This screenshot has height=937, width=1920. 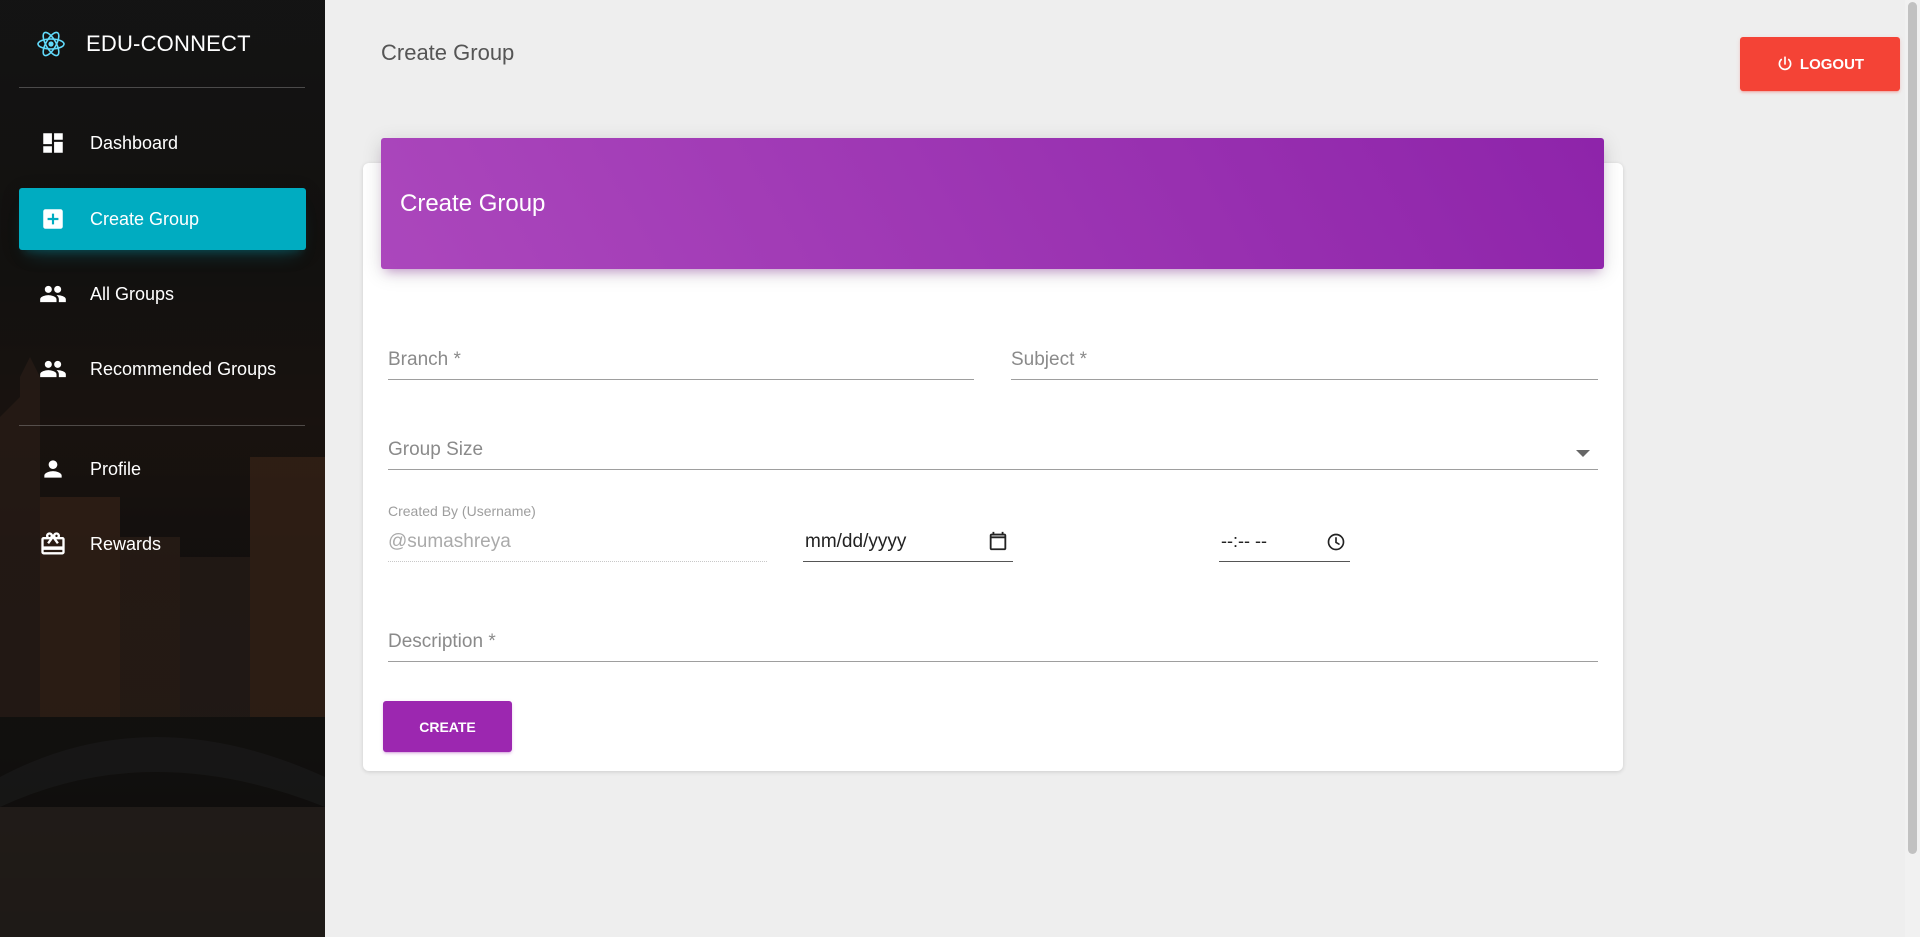 I want to click on brand-name: EDU-CONNECT, so click(x=168, y=43).